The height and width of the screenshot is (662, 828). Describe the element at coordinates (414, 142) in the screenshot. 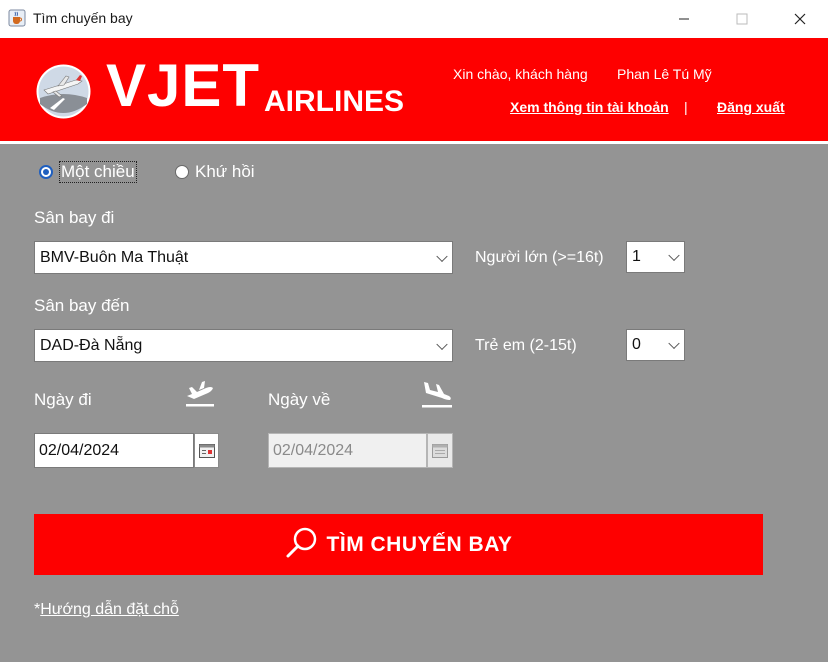

I see `banner-divider` at that location.